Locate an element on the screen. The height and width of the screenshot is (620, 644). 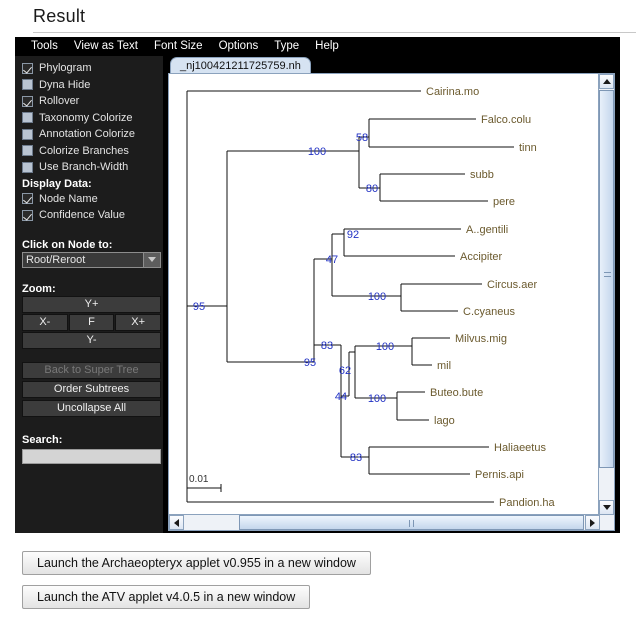
option-colorize-branches: Colorize Branches is located at coordinates (89, 151).